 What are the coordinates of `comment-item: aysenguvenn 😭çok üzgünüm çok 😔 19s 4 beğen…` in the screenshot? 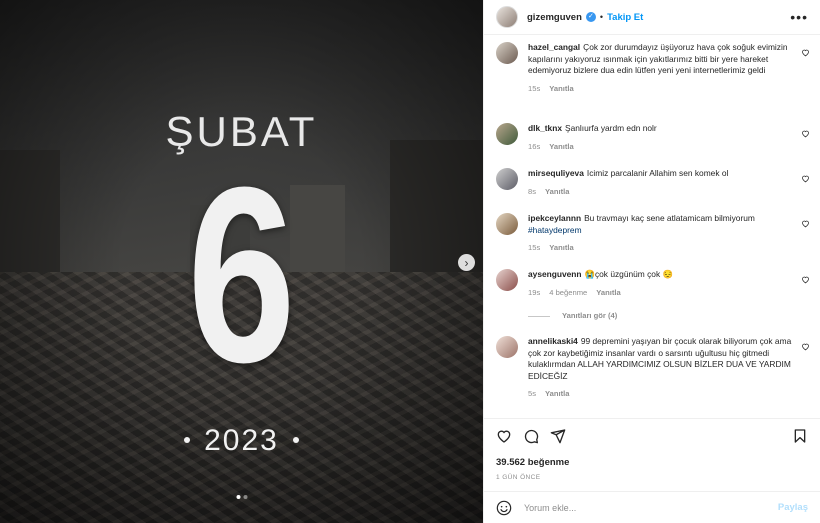 It's located at (653, 283).